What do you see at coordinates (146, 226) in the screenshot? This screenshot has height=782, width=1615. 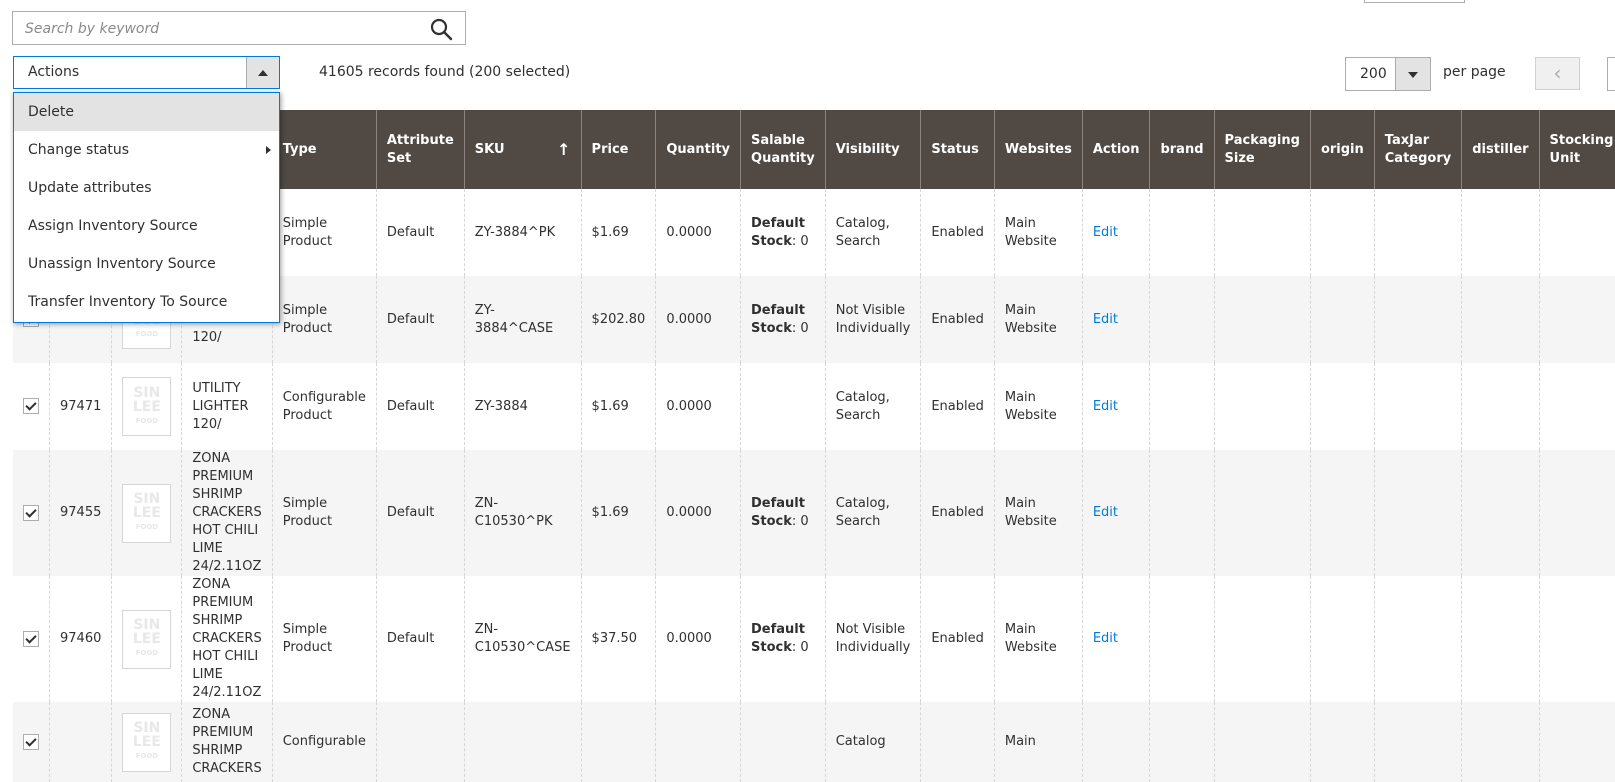 I see `menu-item-assign-inventory-source: Assign Inventory Source` at bounding box center [146, 226].